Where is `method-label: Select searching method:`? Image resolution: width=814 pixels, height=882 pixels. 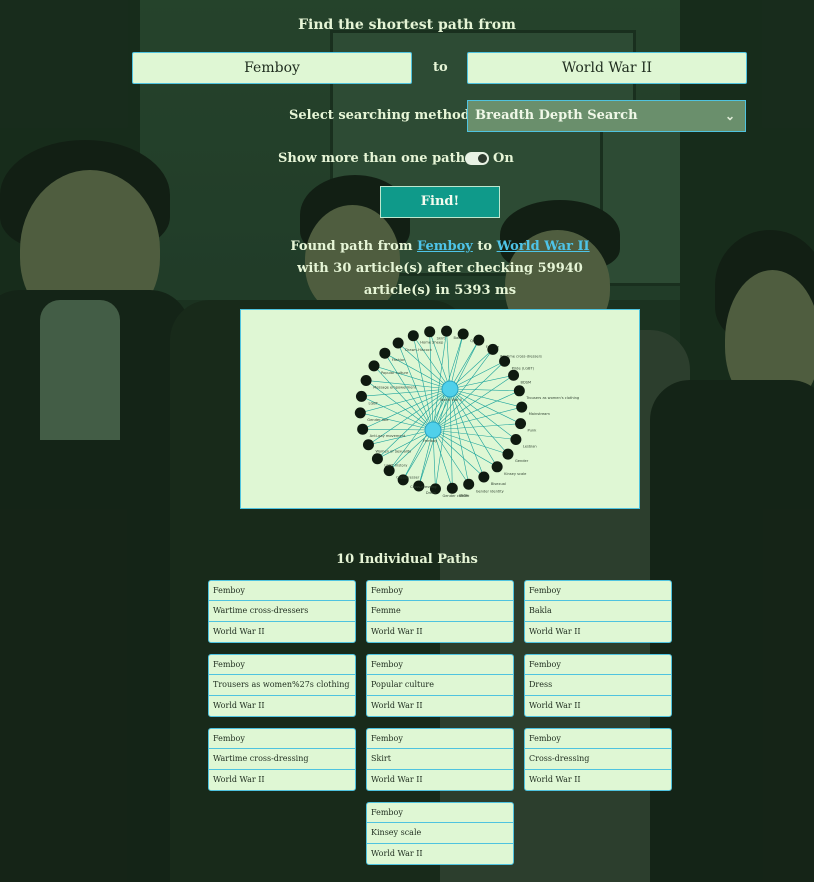 method-label: Select searching method: is located at coordinates (382, 115).